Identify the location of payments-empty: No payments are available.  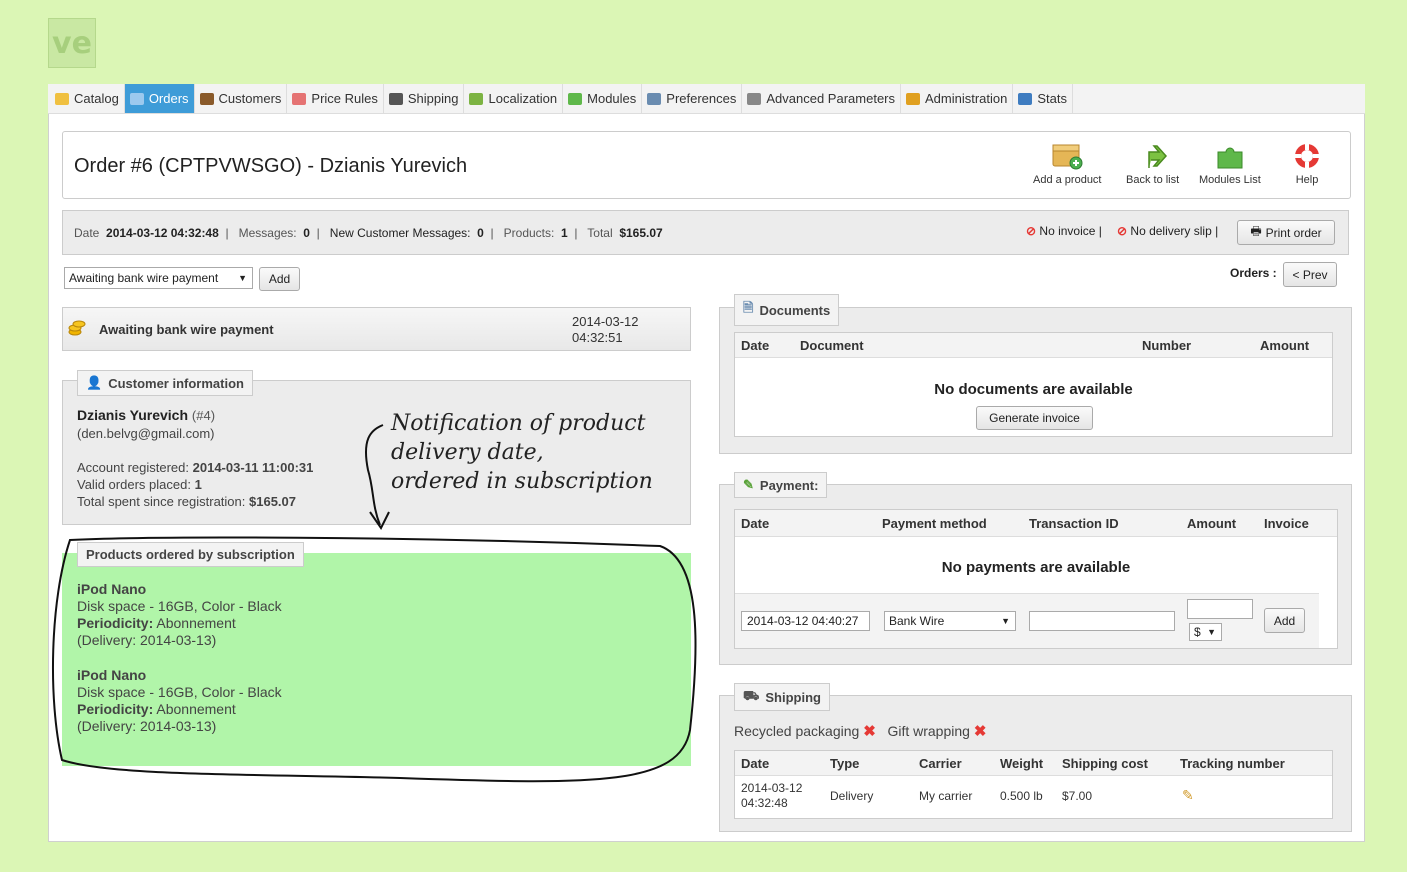
(1036, 567).